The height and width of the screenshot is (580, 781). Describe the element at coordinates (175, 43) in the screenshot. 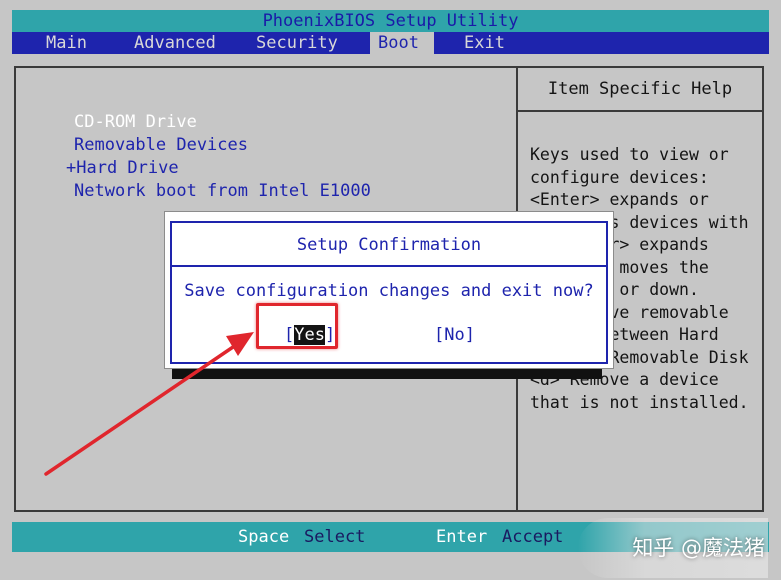

I see `menu-advanced: Advanced` at that location.